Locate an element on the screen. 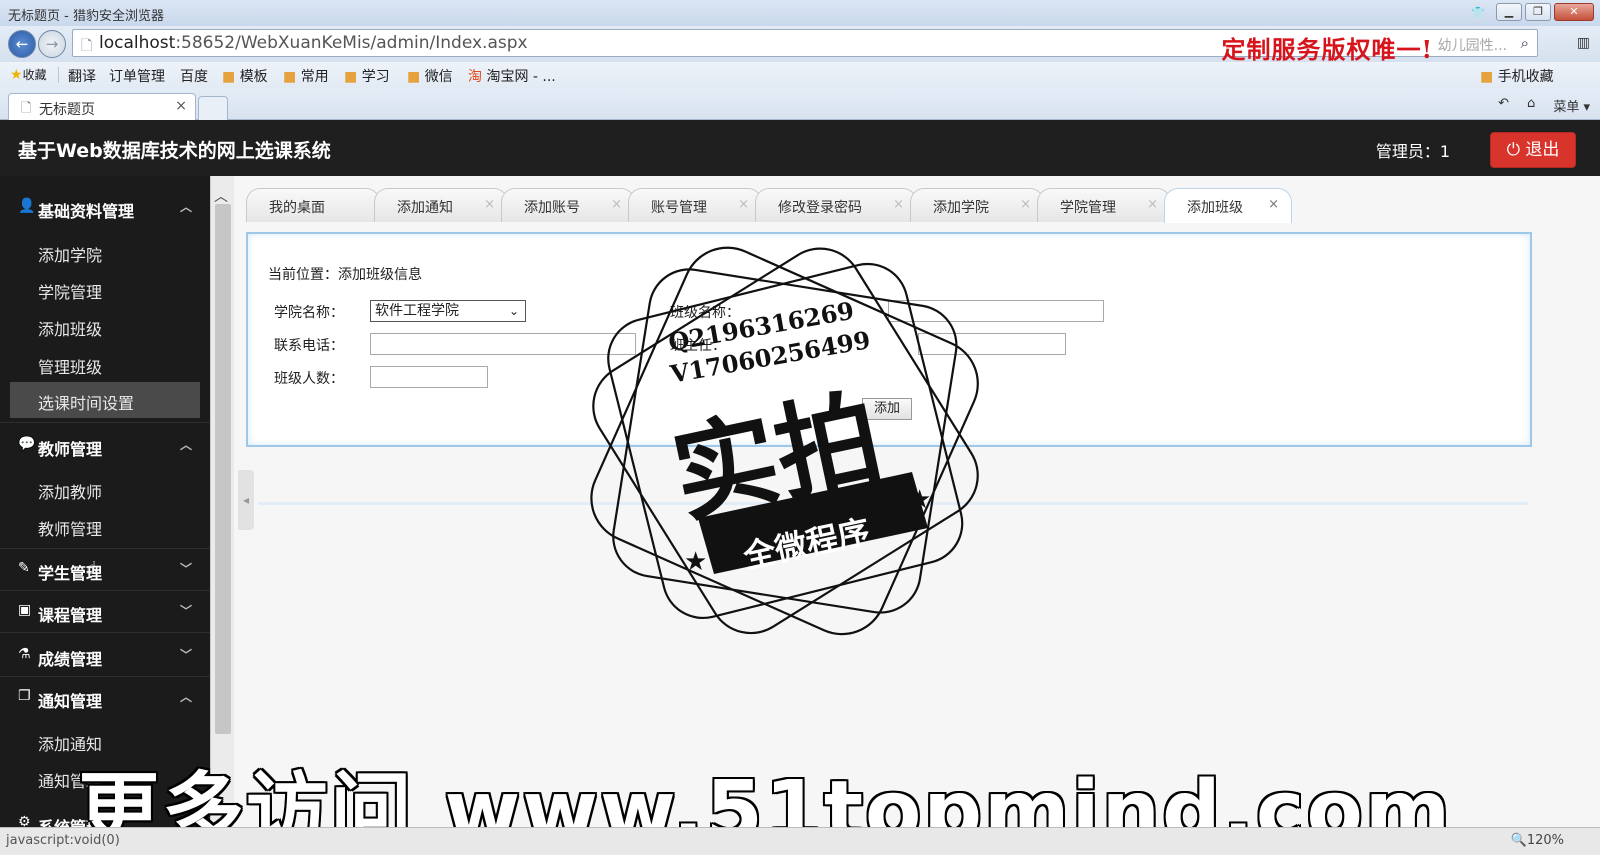 The width and height of the screenshot is (1600, 855). image-icon: ▣ is located at coordinates (25, 610).